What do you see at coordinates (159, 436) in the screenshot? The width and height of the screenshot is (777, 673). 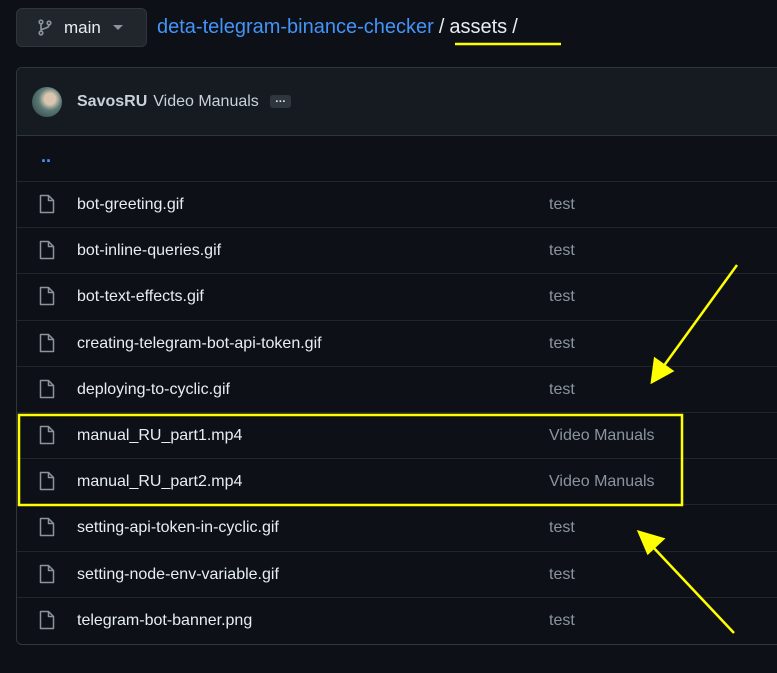 I see `file-name-link: manual_RU_part1.mp4` at bounding box center [159, 436].